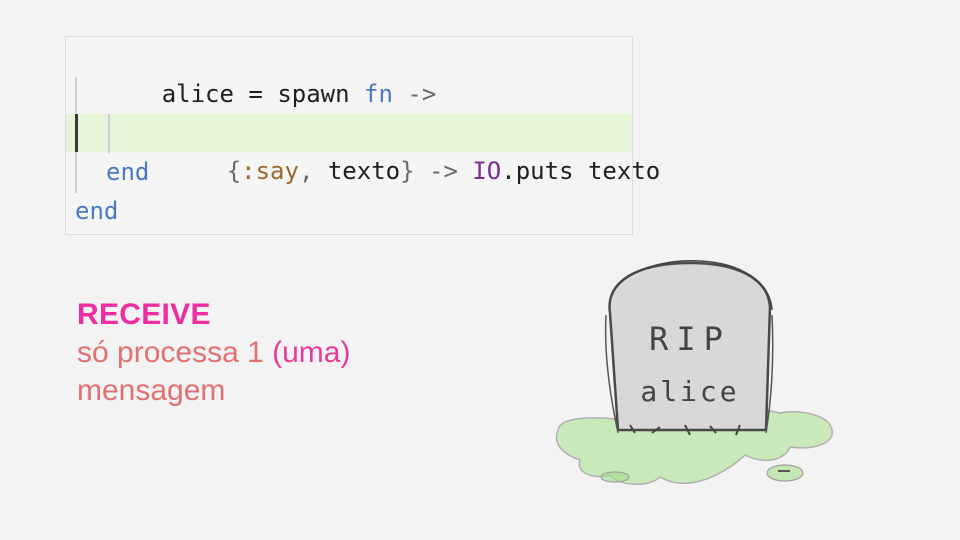 This screenshot has width=960, height=540. Describe the element at coordinates (144, 314) in the screenshot. I see `slide-heading: RECEIVE` at that location.